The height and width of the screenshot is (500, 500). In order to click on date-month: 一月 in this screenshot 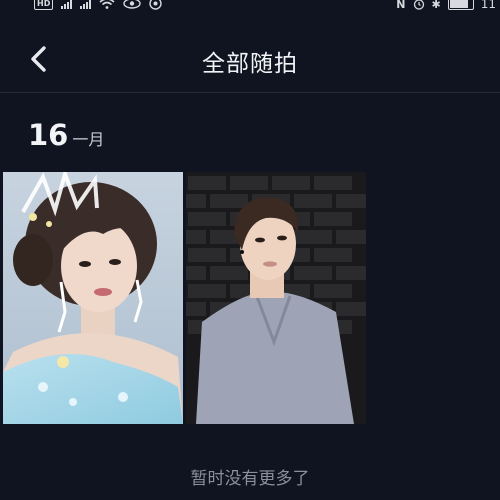, I will do `click(88, 139)`.